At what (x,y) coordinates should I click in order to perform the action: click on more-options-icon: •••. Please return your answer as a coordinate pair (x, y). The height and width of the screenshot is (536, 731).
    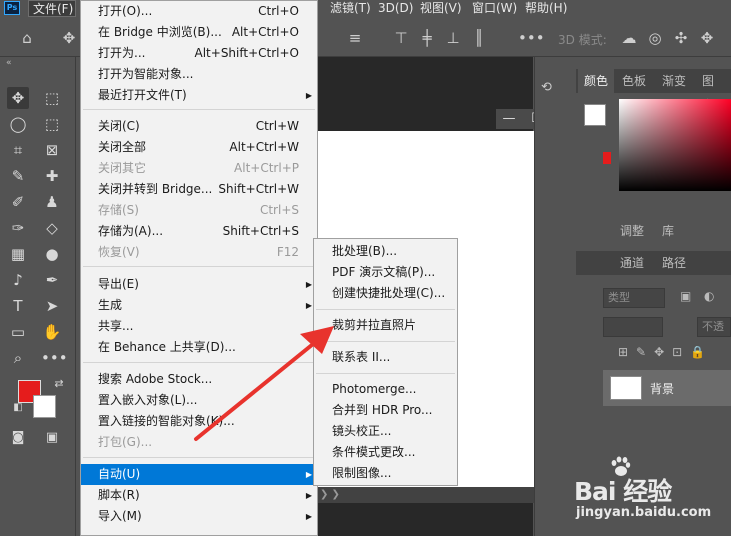
    Looking at the image, I should click on (531, 38).